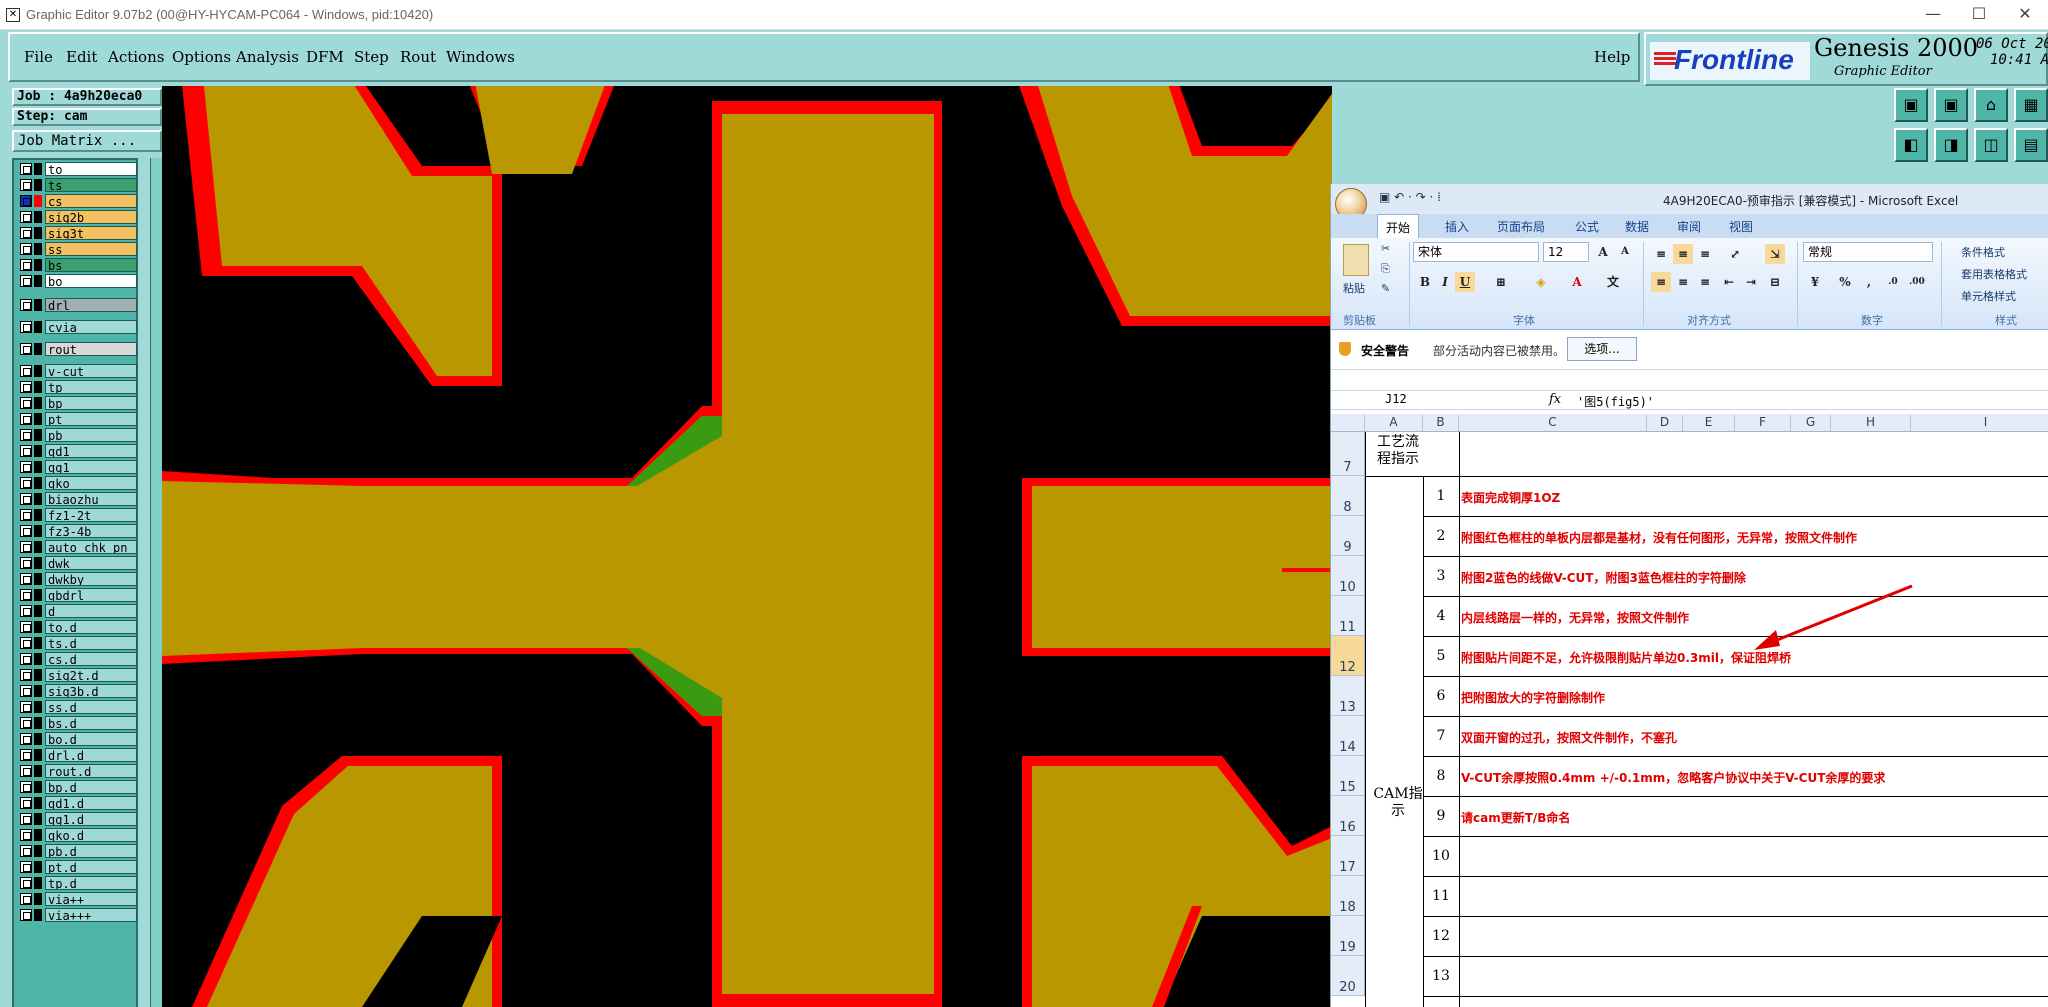  Describe the element at coordinates (38, 57) in the screenshot. I see `menu-file: File` at that location.